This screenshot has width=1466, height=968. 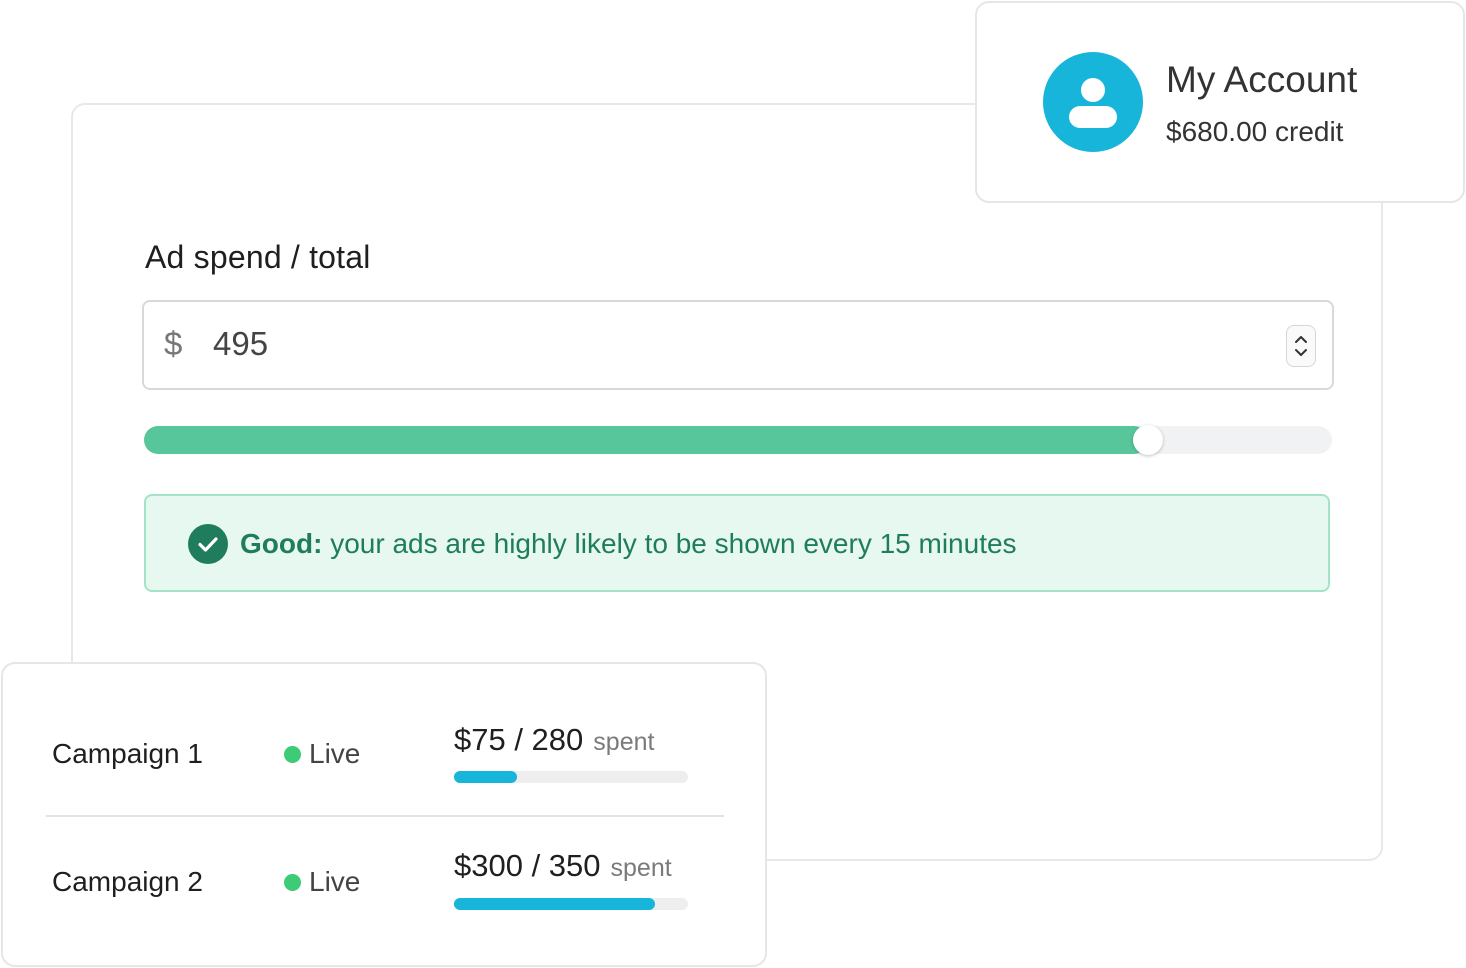 I want to click on slider-fill, so click(x=646, y=440).